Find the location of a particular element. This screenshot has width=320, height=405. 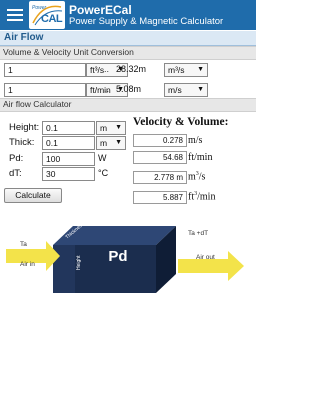

results-heading: Velocity & Volume: is located at coordinates (181, 122).